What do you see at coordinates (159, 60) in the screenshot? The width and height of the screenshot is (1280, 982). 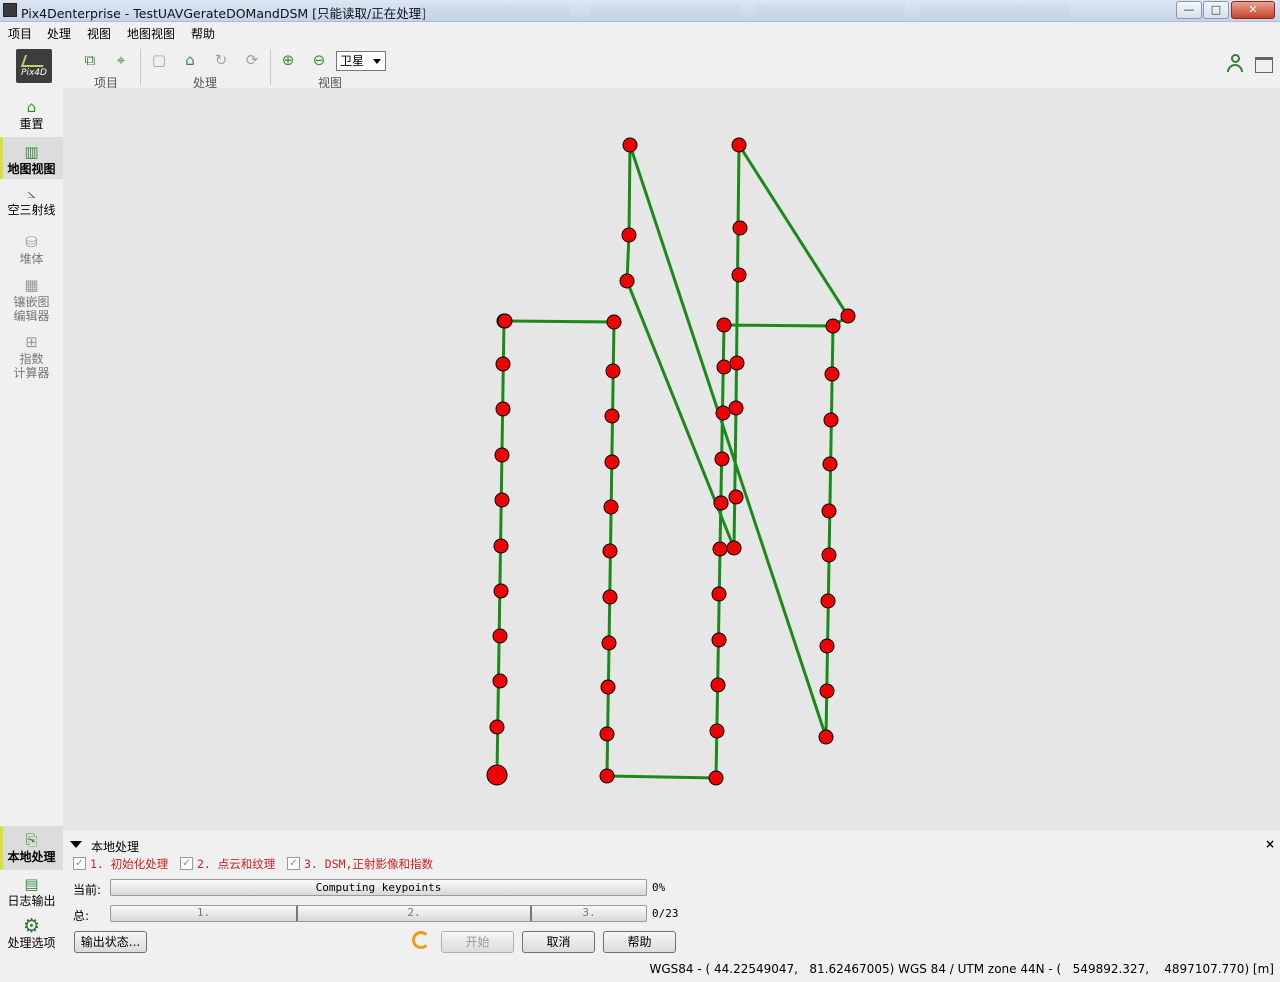 I see `quality-report-icon: ▢` at bounding box center [159, 60].